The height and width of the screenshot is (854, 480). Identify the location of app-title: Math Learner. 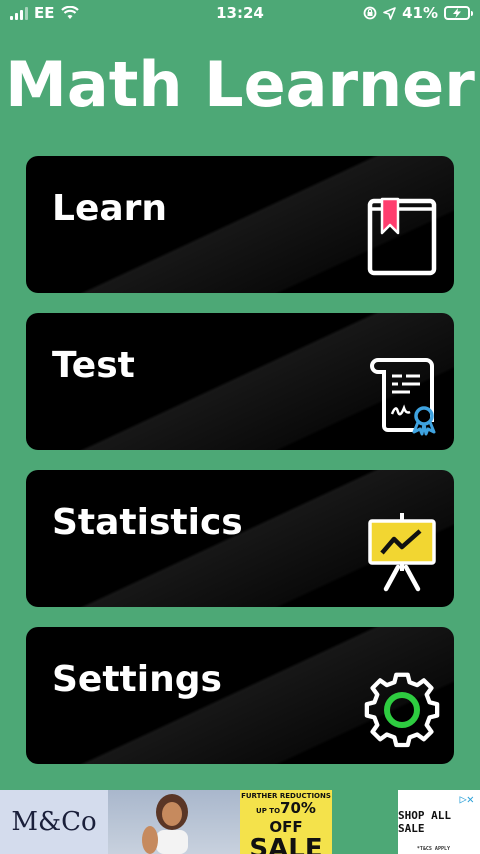
(240, 84).